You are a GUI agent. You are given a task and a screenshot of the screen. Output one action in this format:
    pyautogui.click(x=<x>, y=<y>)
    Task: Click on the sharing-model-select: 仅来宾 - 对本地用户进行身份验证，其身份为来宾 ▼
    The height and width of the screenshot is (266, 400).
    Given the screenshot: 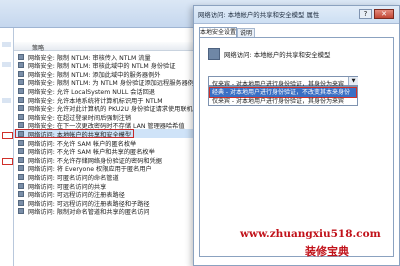 What is the action you would take?
    pyautogui.click(x=283, y=82)
    